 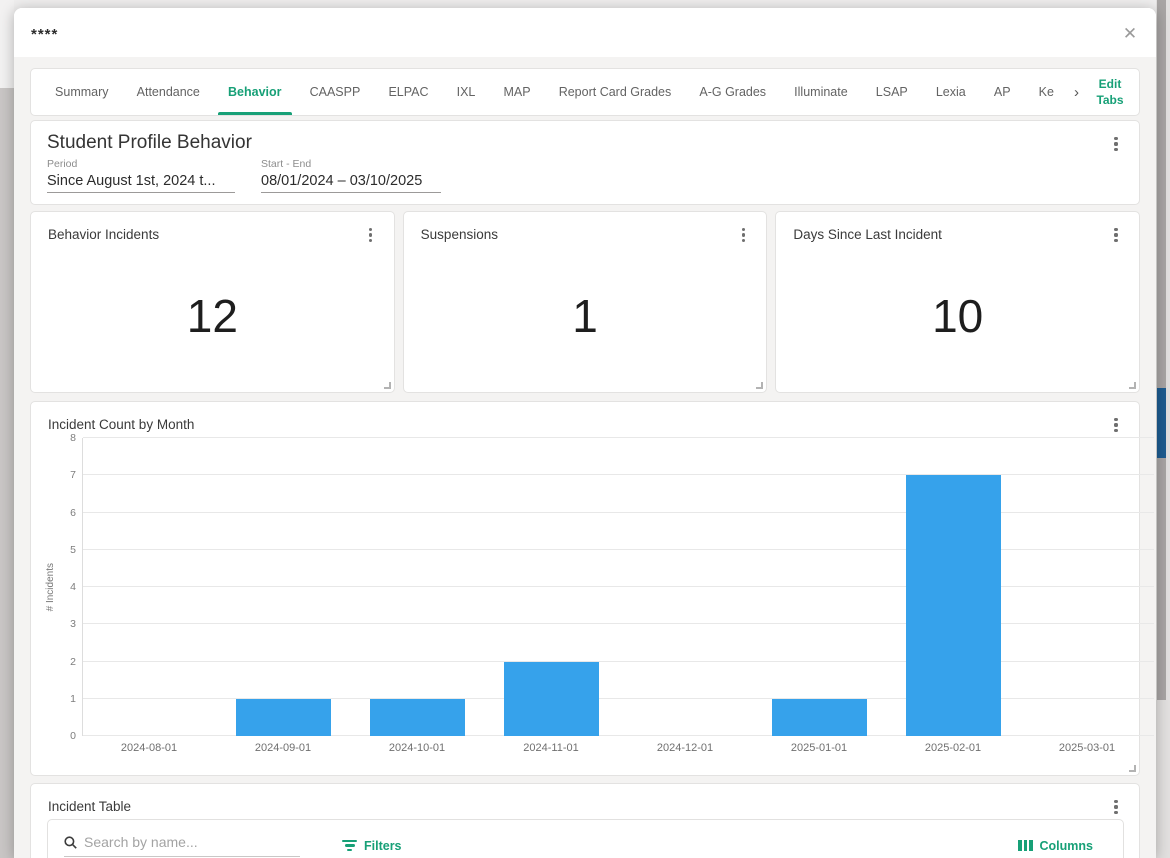 What do you see at coordinates (1116, 144) in the screenshot?
I see `header-card-menu-kebab-icon` at bounding box center [1116, 144].